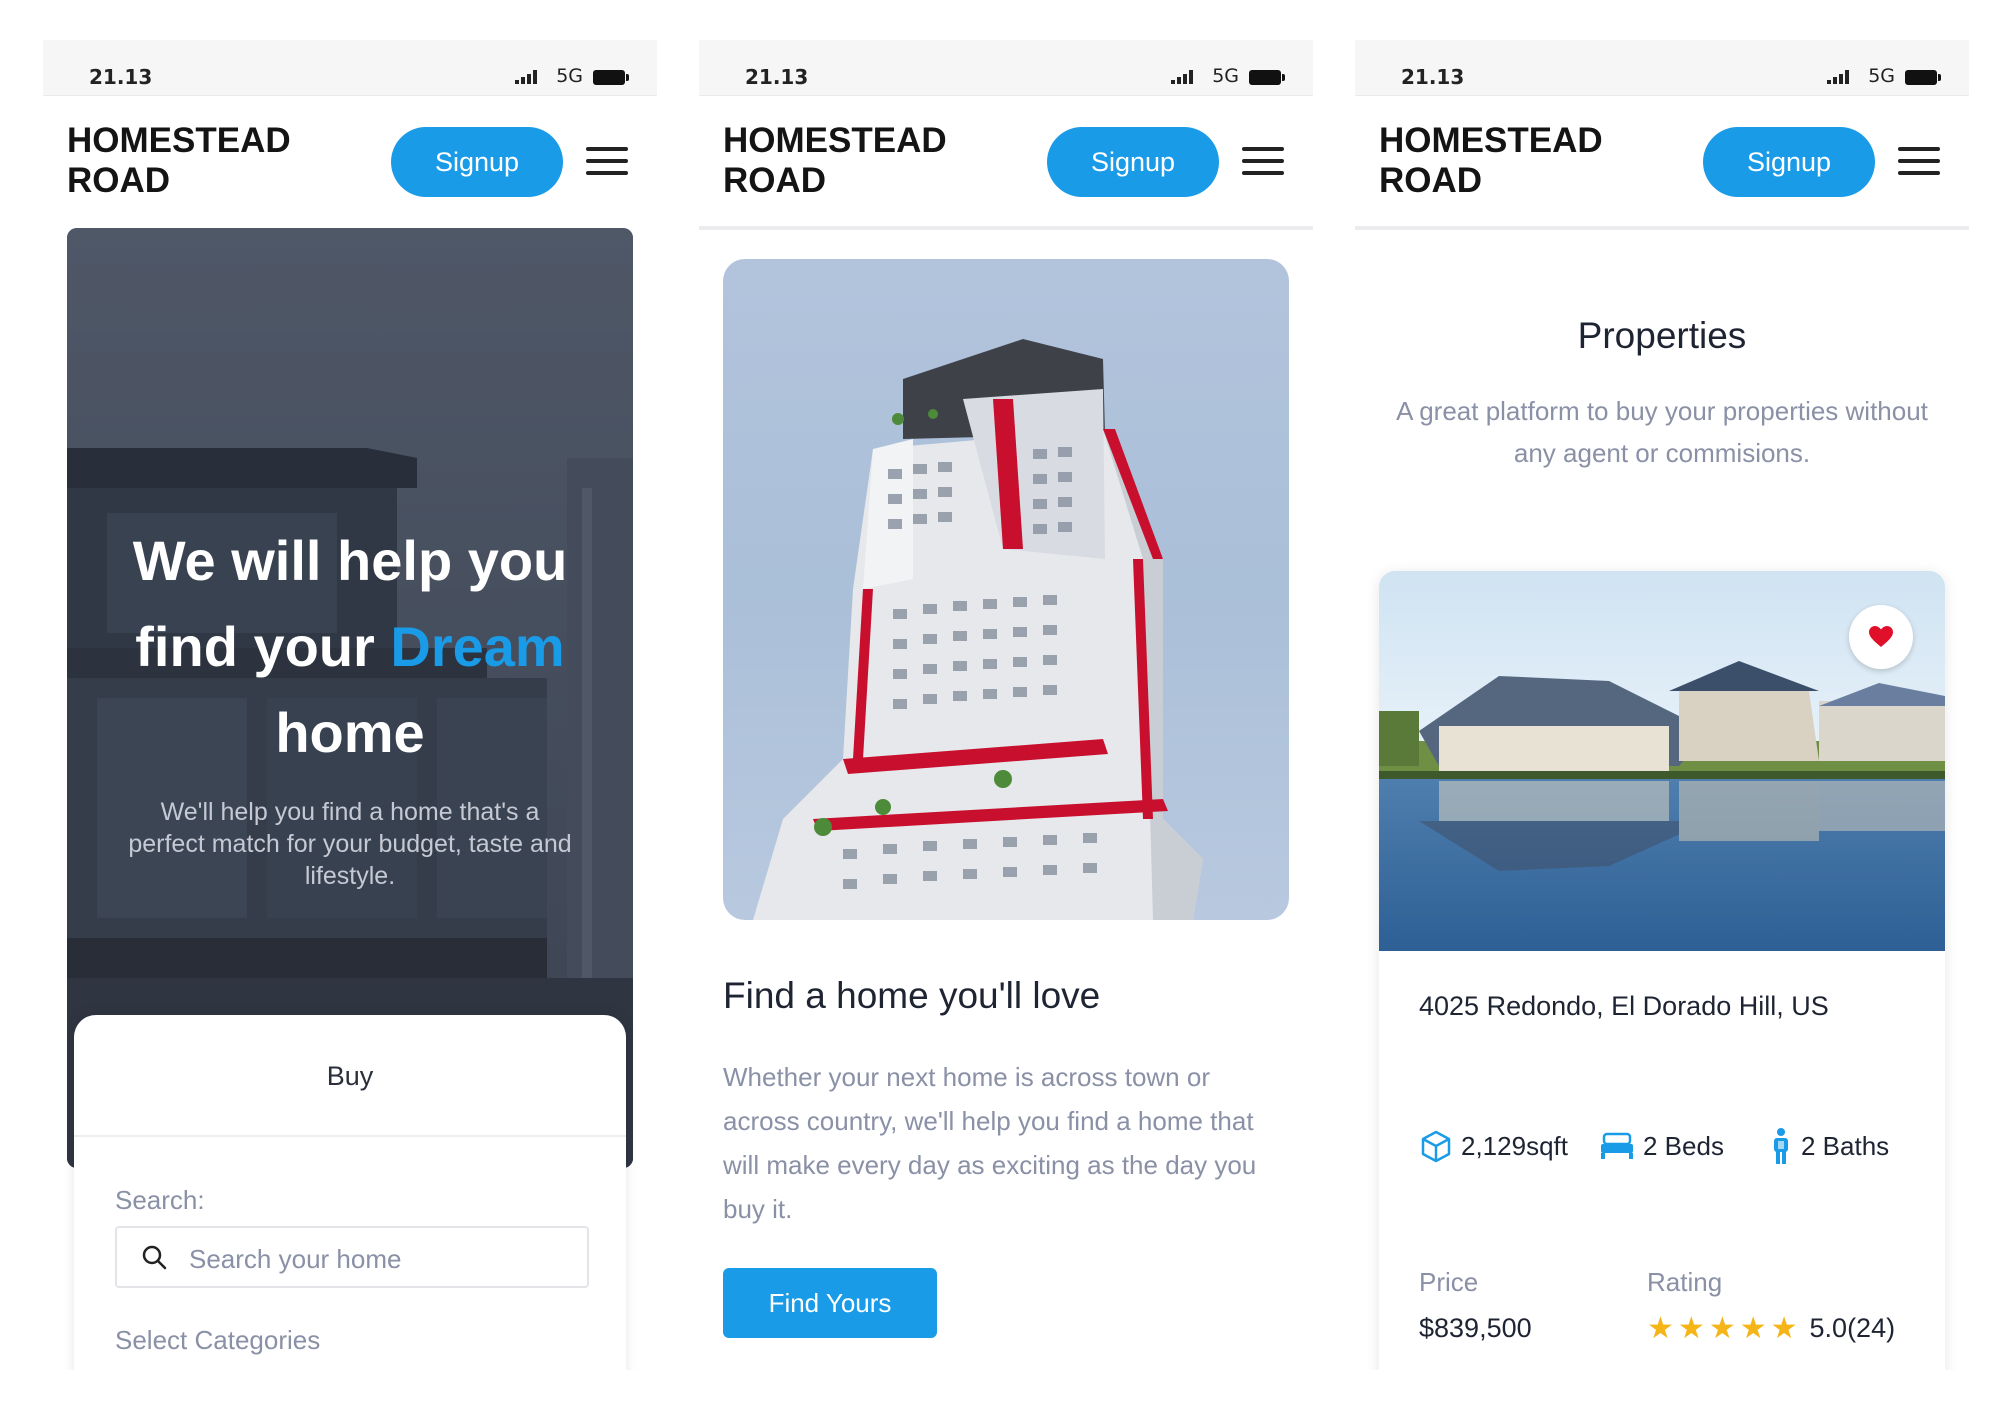  Describe the element at coordinates (217, 1340) in the screenshot. I see `categories-label: Select Categories` at that location.